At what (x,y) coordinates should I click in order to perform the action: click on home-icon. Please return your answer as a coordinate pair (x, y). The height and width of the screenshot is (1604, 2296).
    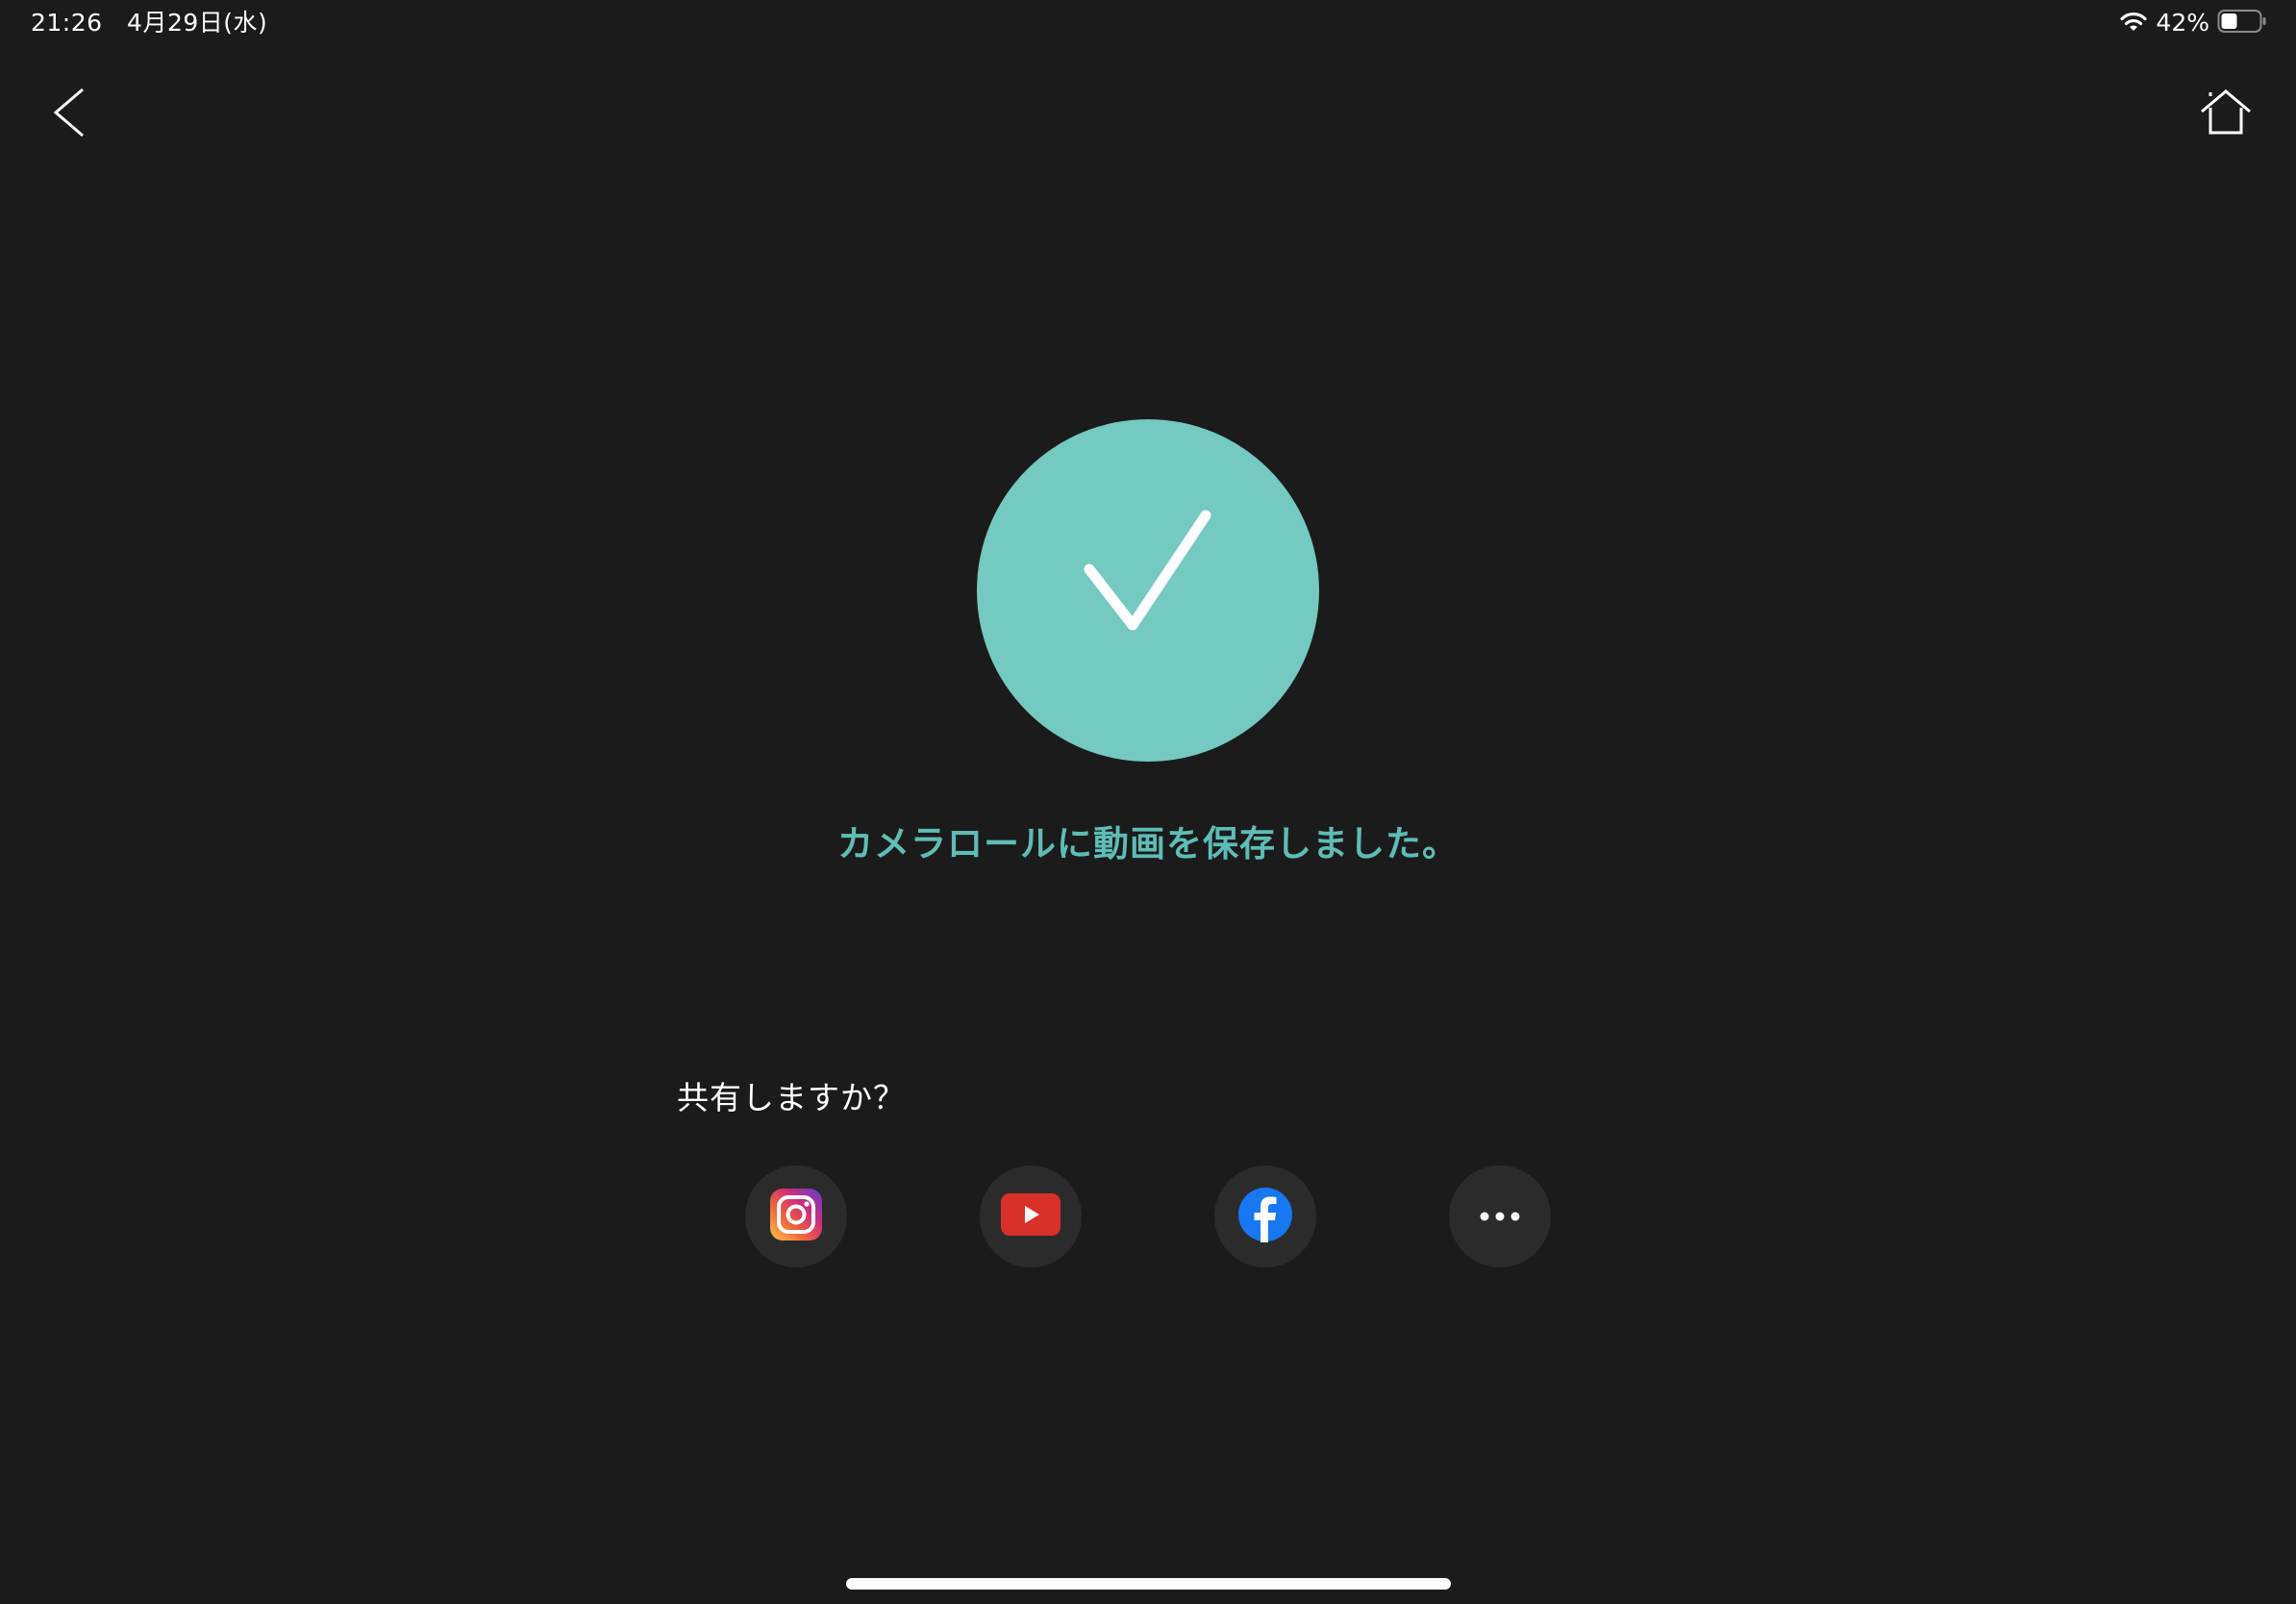
    Looking at the image, I should click on (2226, 114).